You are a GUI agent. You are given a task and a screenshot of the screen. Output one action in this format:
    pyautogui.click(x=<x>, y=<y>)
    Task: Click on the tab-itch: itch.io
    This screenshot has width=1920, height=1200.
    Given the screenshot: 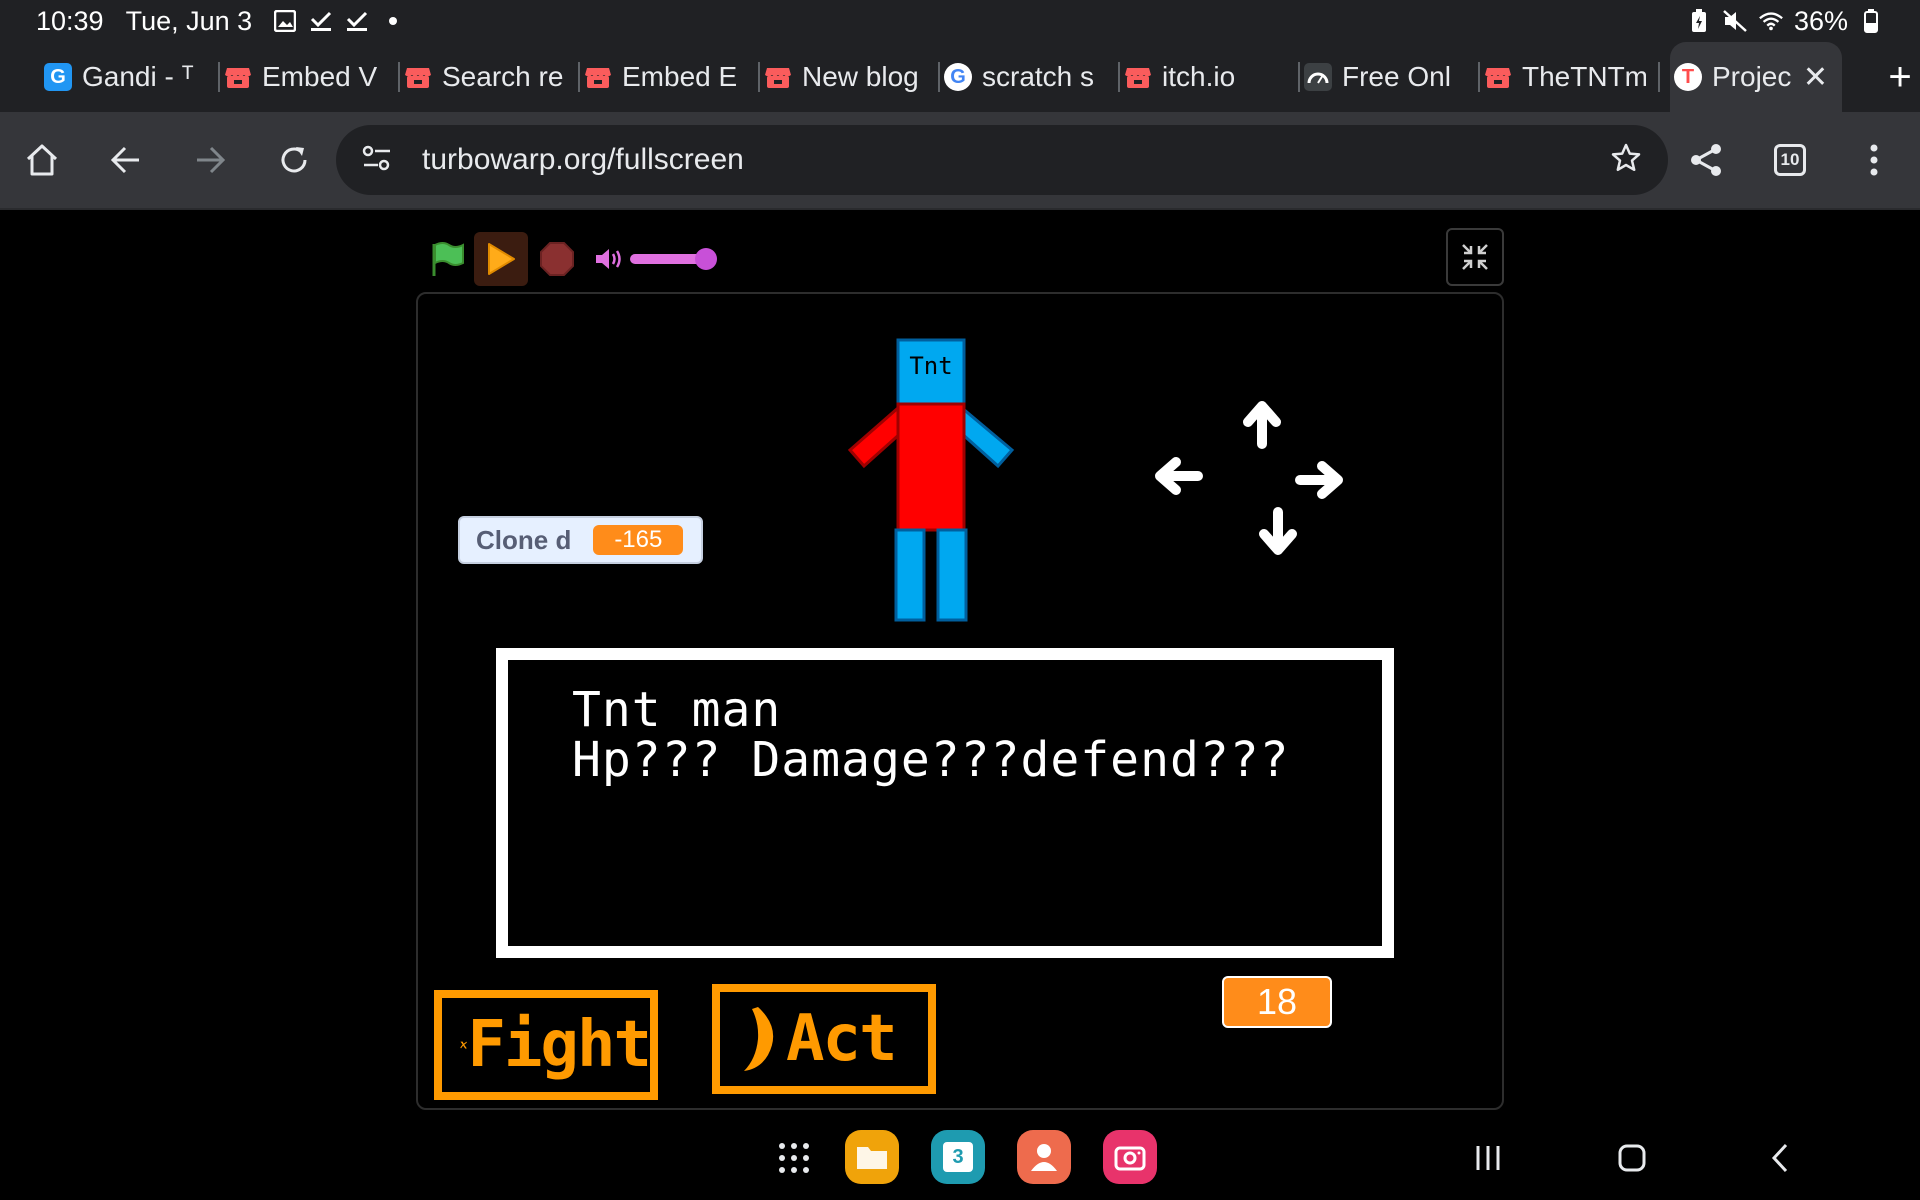 What is the action you would take?
    pyautogui.click(x=1210, y=77)
    